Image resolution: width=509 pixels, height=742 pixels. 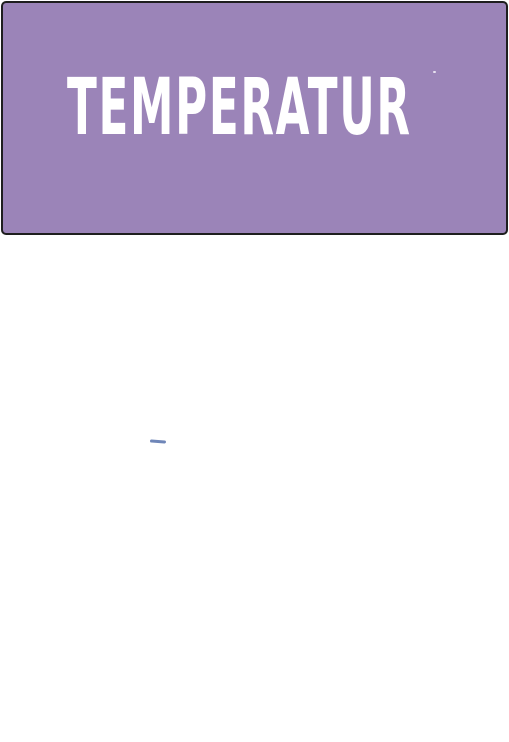 What do you see at coordinates (239, 108) in the screenshot?
I see `banner-title: TEMPERATUR` at bounding box center [239, 108].